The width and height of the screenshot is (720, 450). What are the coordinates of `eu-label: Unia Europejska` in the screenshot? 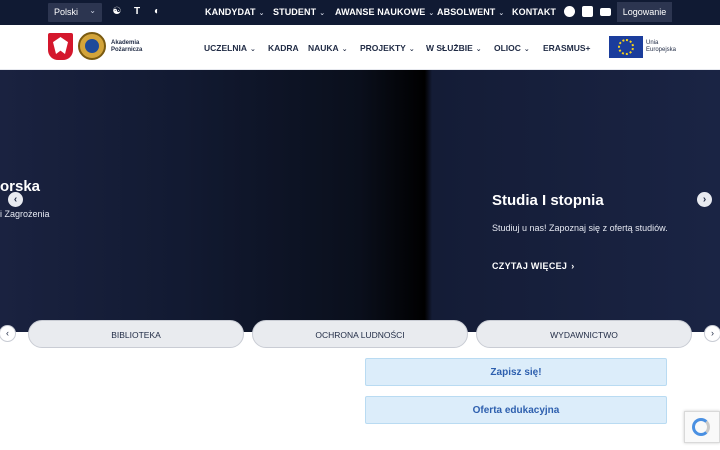 It's located at (661, 47).